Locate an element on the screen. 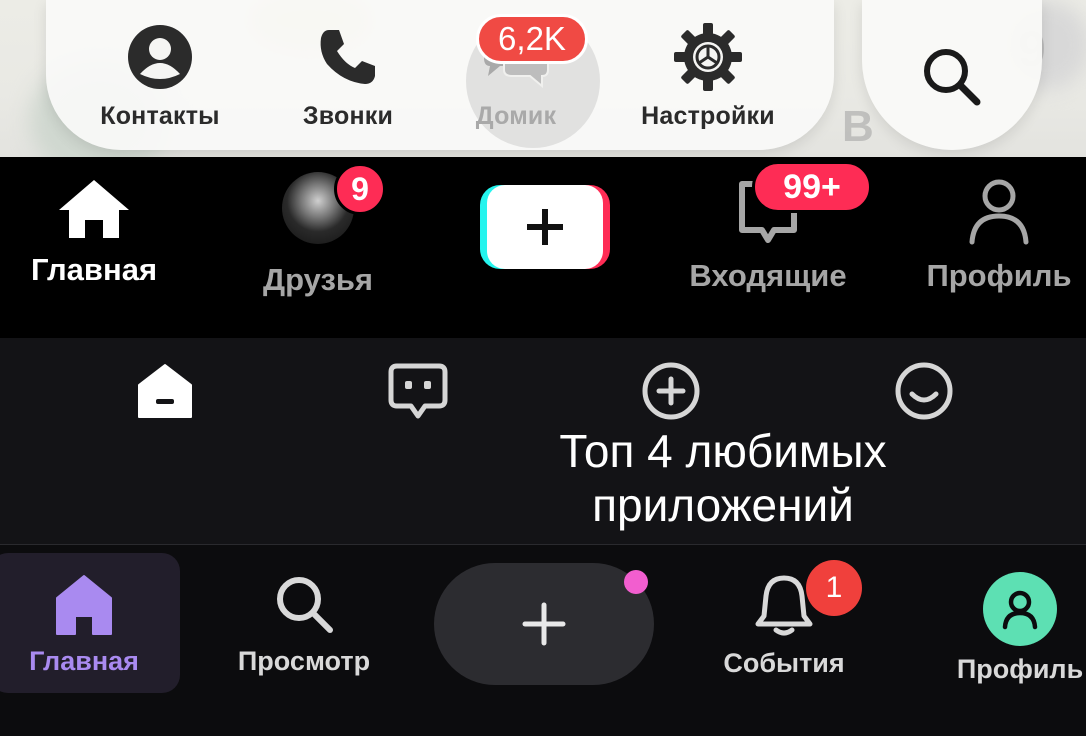 This screenshot has width=1086, height=736. tab-browse: Просмотр is located at coordinates (304, 624).